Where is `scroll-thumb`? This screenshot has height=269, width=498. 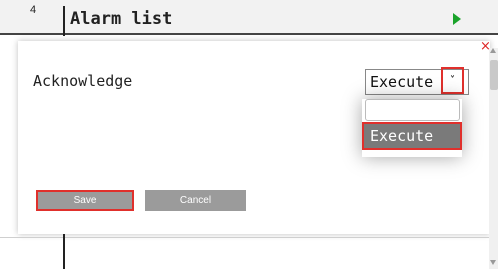 scroll-thumb is located at coordinates (494, 75).